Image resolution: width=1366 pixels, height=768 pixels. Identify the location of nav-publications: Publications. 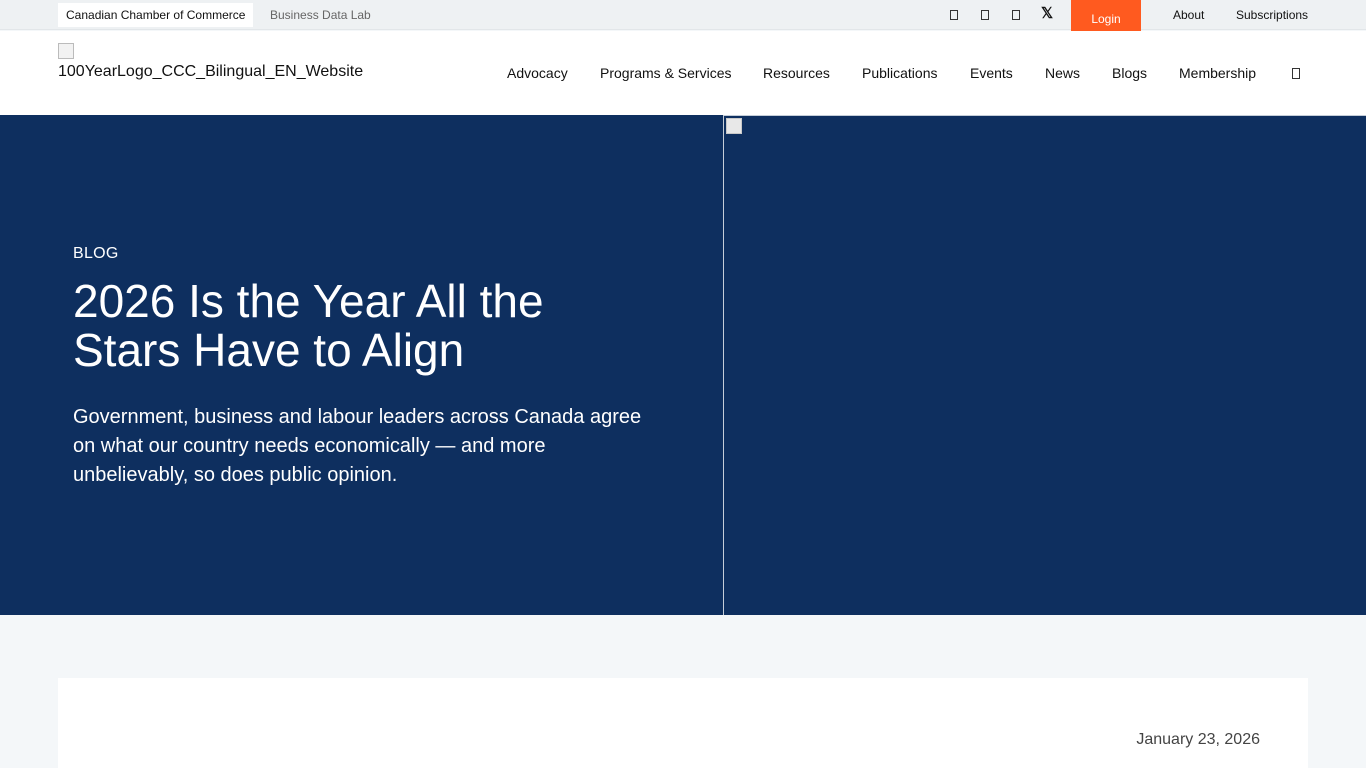
(900, 73).